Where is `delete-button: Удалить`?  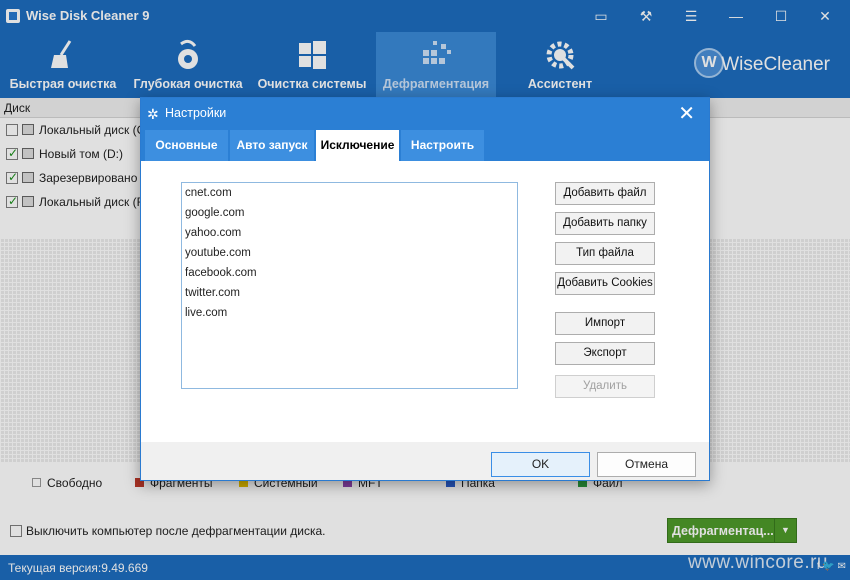
delete-button: Удалить is located at coordinates (605, 386).